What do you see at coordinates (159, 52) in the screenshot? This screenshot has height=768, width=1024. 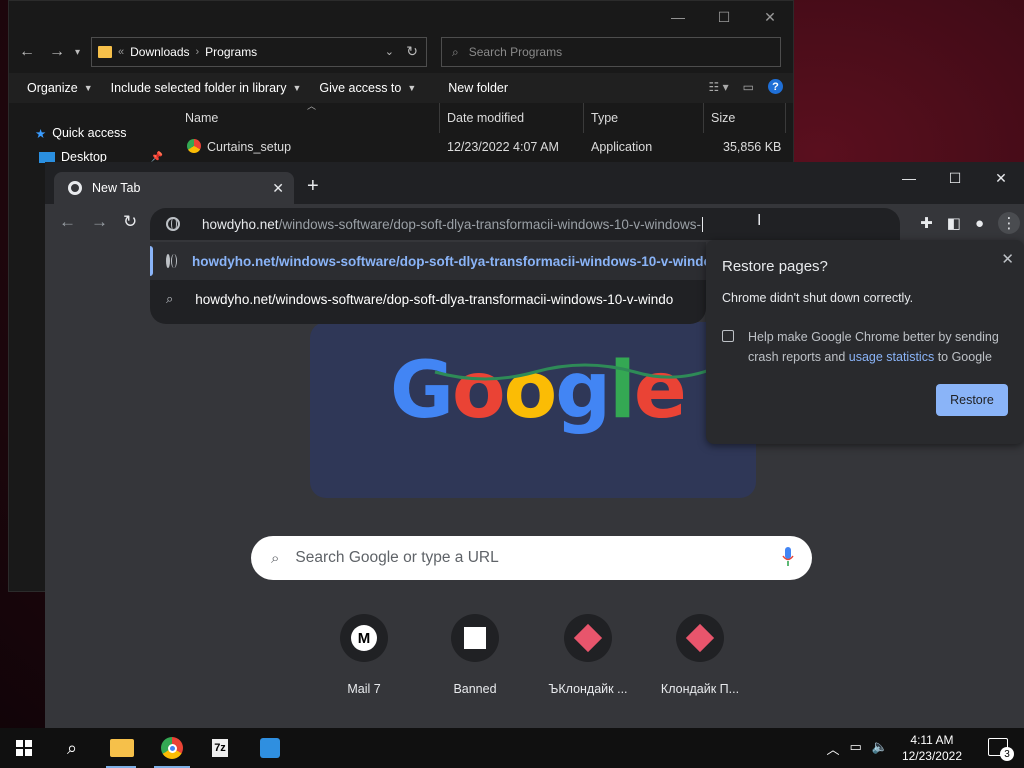 I see `breadcrumb-downloads: Downloads` at bounding box center [159, 52].